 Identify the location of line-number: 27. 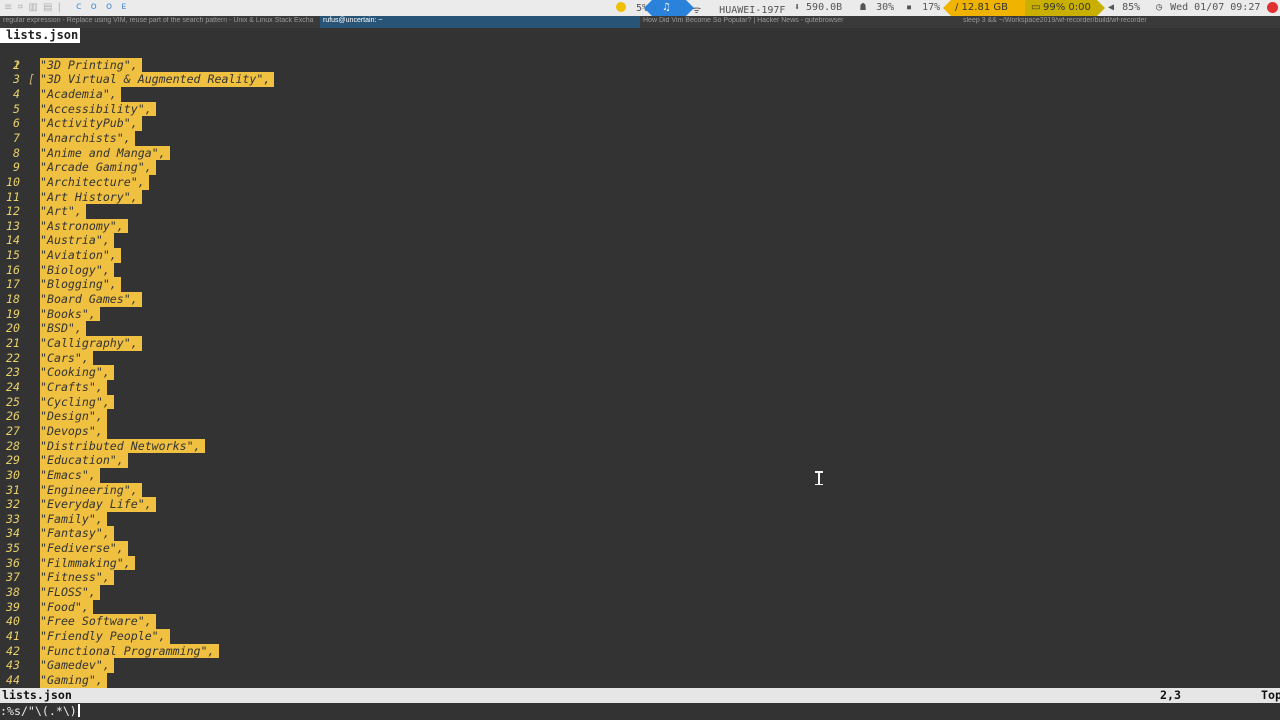
(13, 430).